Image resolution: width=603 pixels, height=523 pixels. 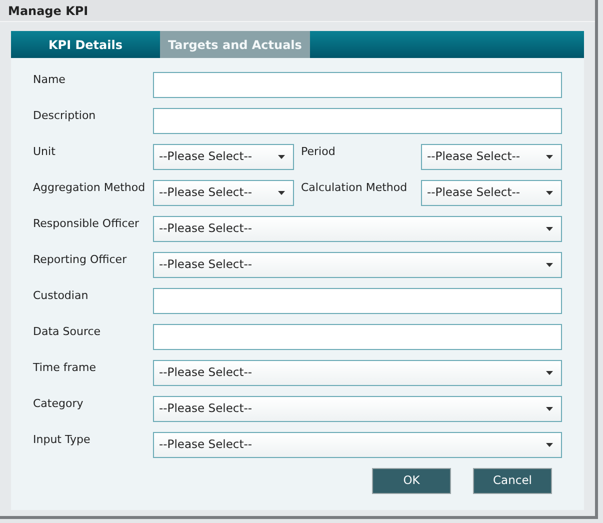 What do you see at coordinates (512, 481) in the screenshot?
I see `dialog-button: Cancel` at bounding box center [512, 481].